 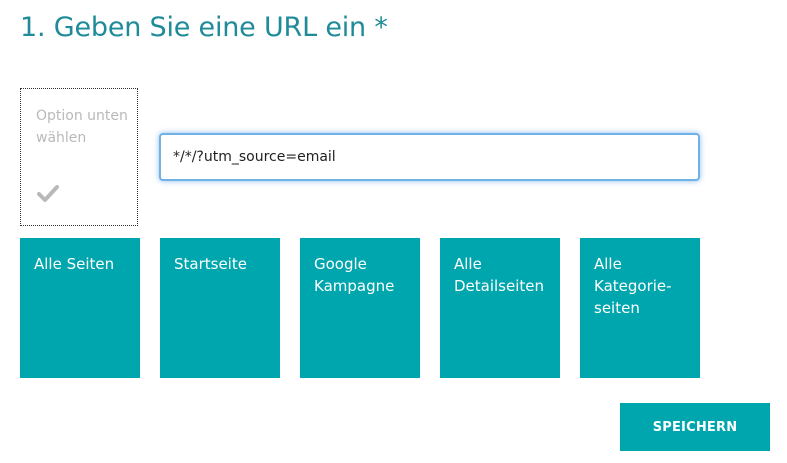 What do you see at coordinates (695, 427) in the screenshot?
I see `save-button: SPEICHERN` at bounding box center [695, 427].